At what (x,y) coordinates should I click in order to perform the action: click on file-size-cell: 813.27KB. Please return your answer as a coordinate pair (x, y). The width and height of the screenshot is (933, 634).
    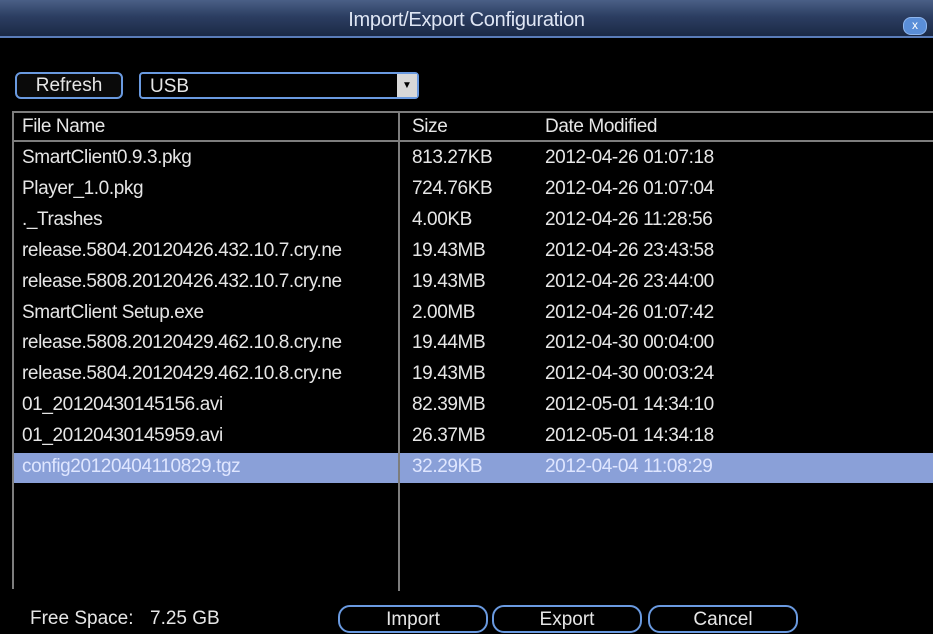
    Looking at the image, I should click on (452, 157).